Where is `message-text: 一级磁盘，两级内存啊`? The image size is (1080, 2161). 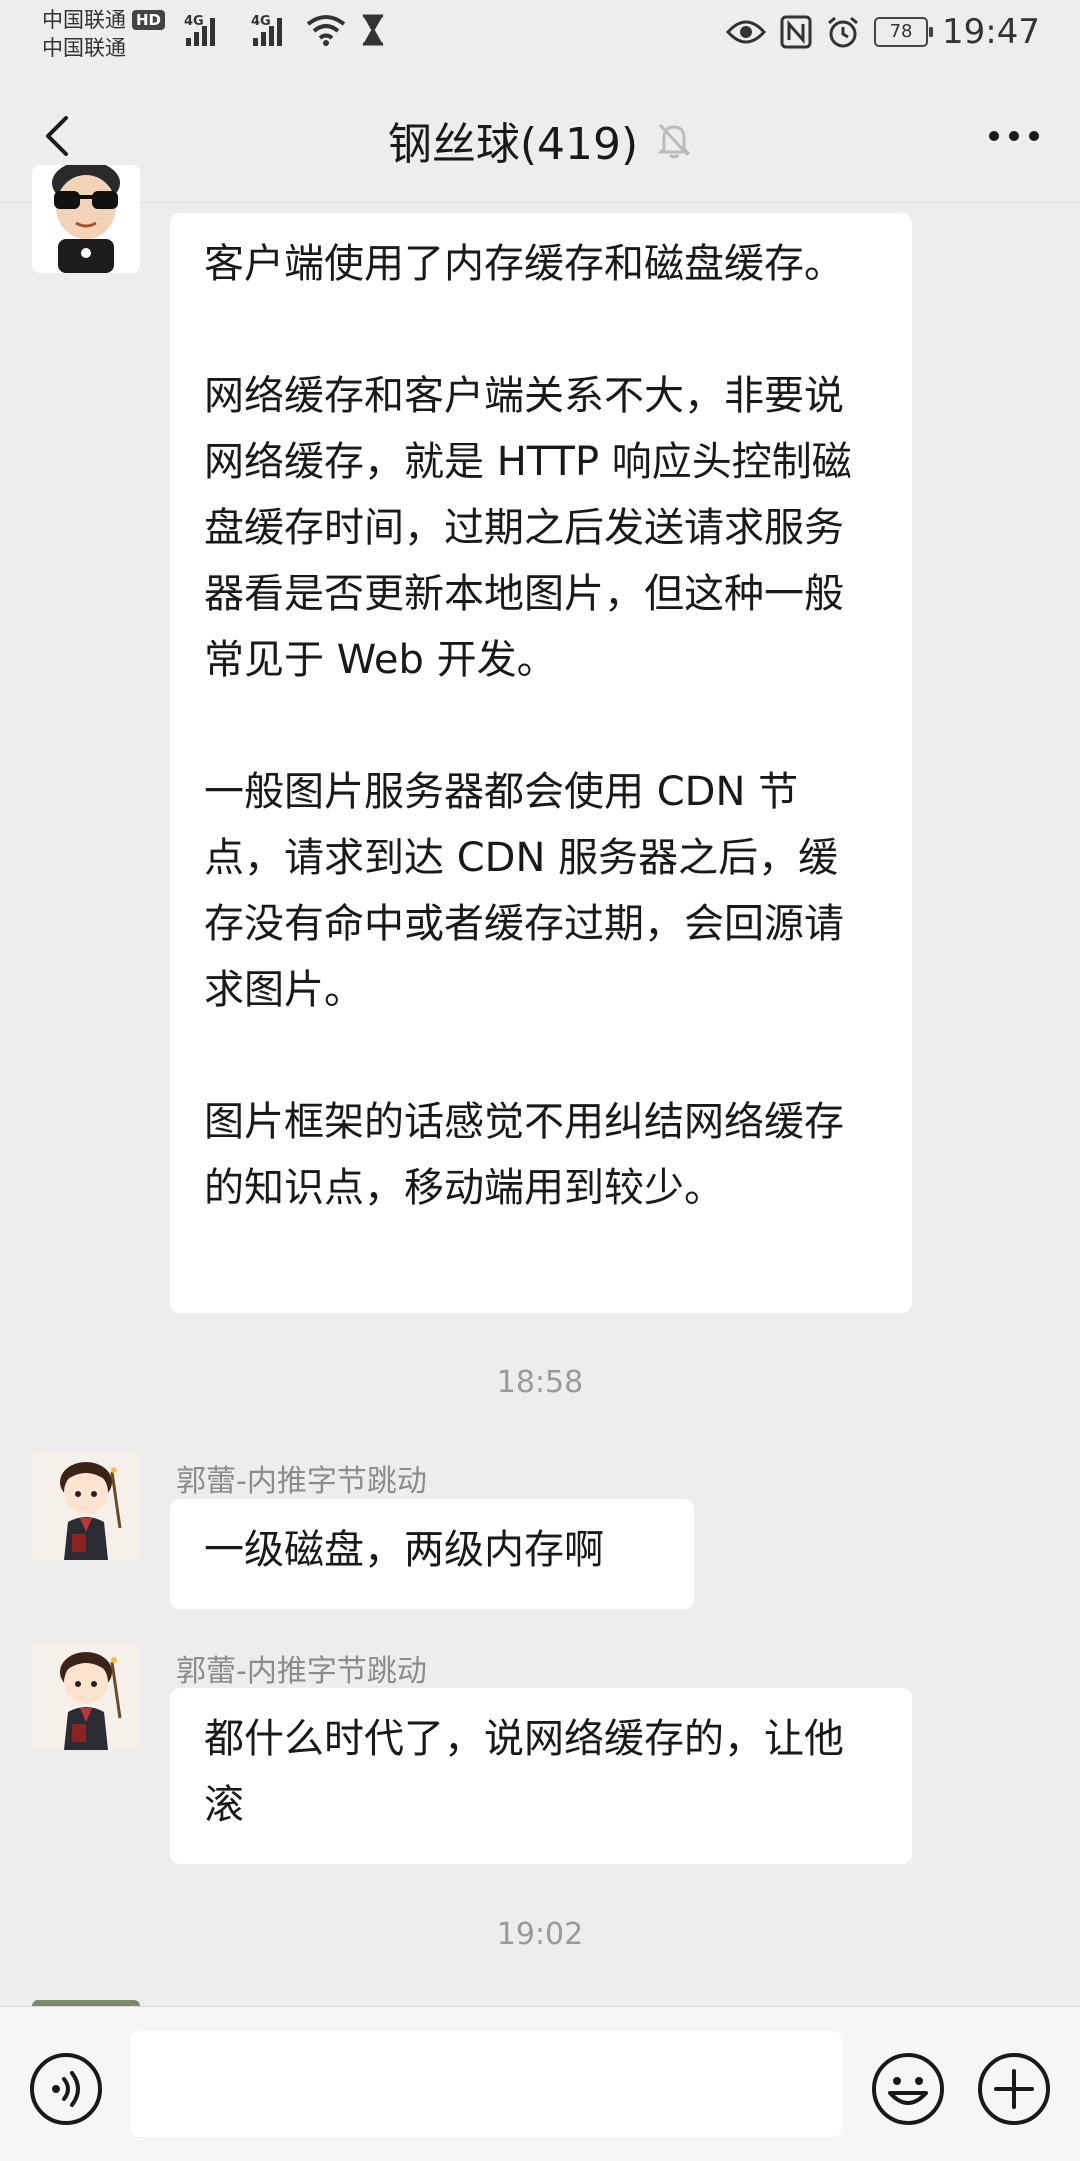 message-text: 一级磁盘，两级内存啊 is located at coordinates (404, 1550).